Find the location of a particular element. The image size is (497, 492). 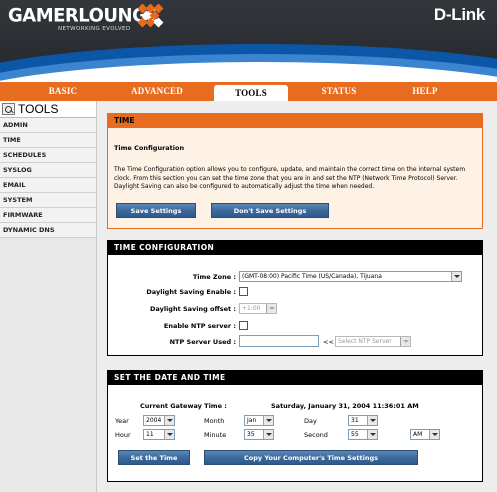

sidebar-item-syslog: SYSLOG is located at coordinates (48, 170).